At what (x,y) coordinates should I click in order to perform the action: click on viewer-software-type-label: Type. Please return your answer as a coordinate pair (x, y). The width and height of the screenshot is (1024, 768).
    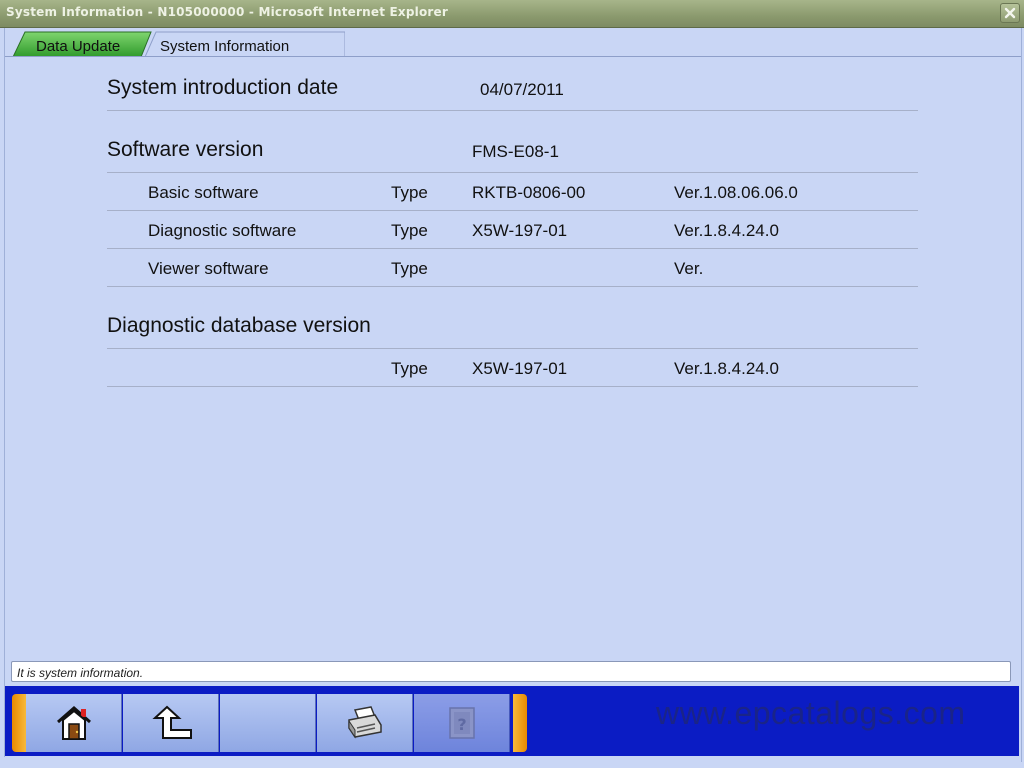
    Looking at the image, I should click on (409, 268).